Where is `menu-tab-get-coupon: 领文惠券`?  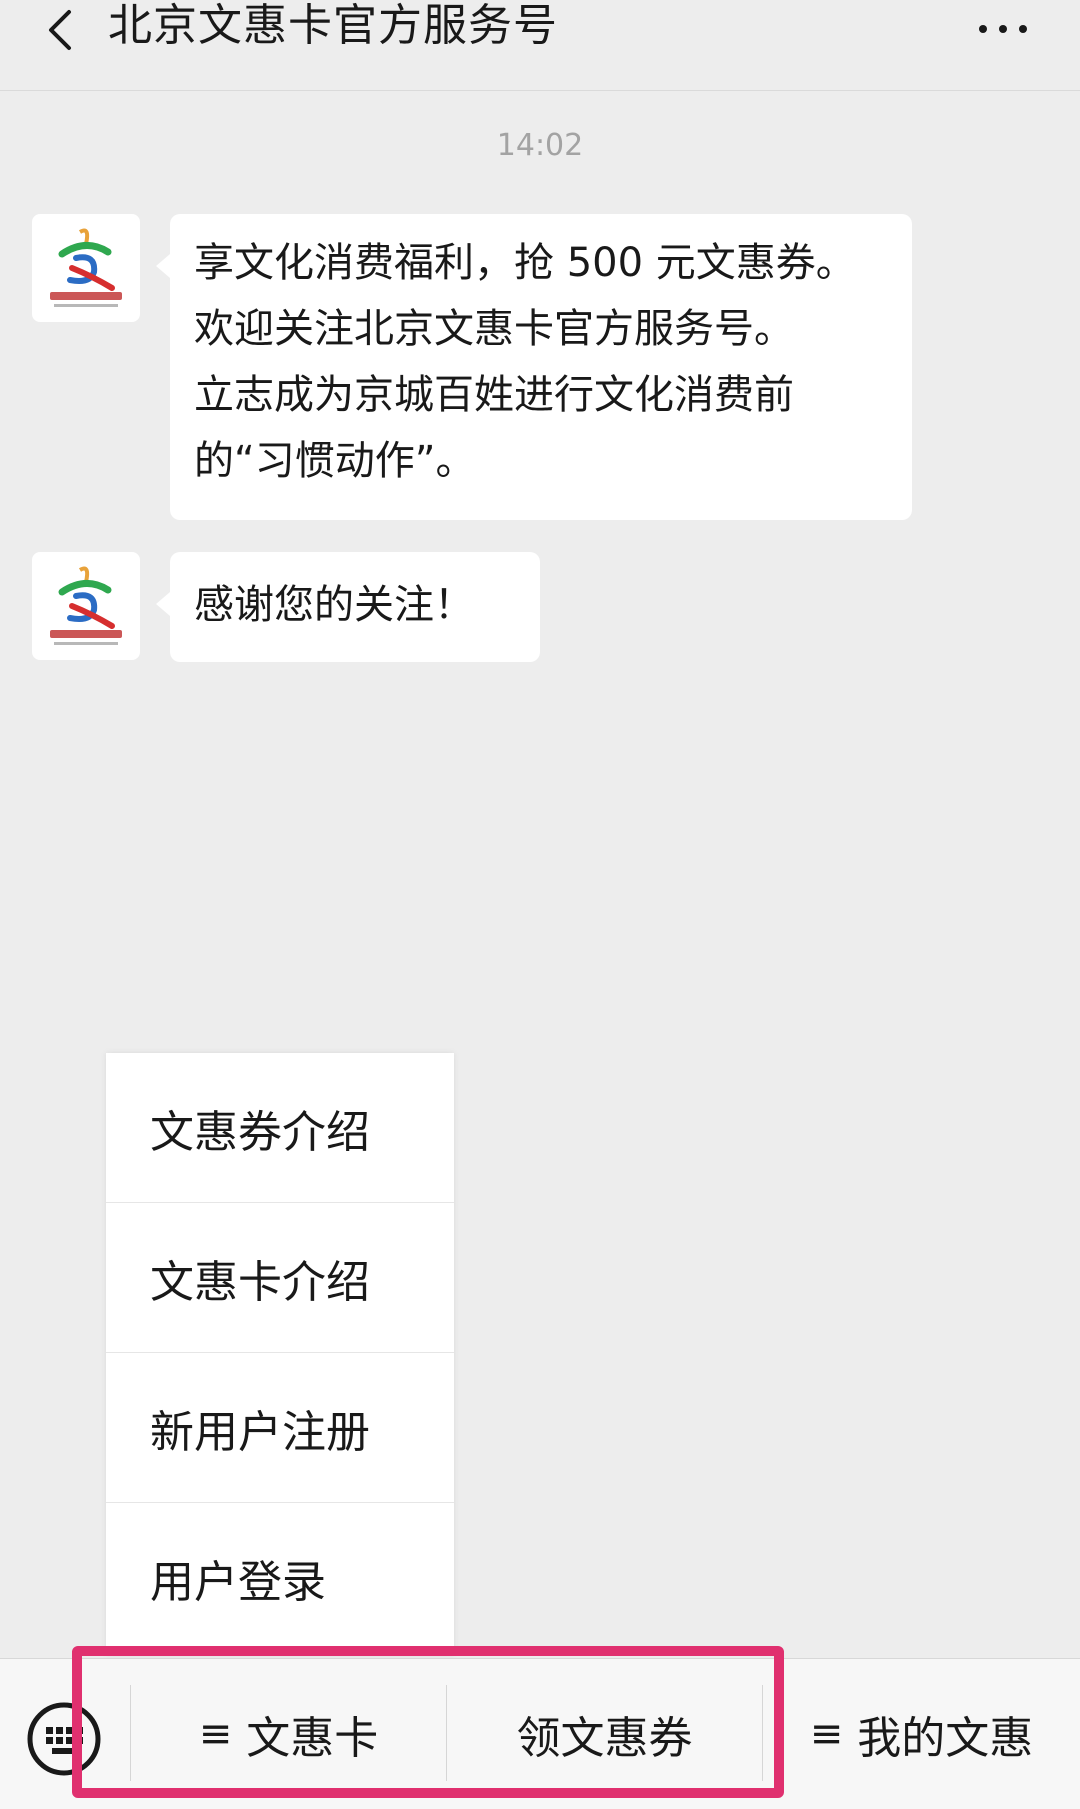
menu-tab-get-coupon: 领文惠券 is located at coordinates (604, 1734).